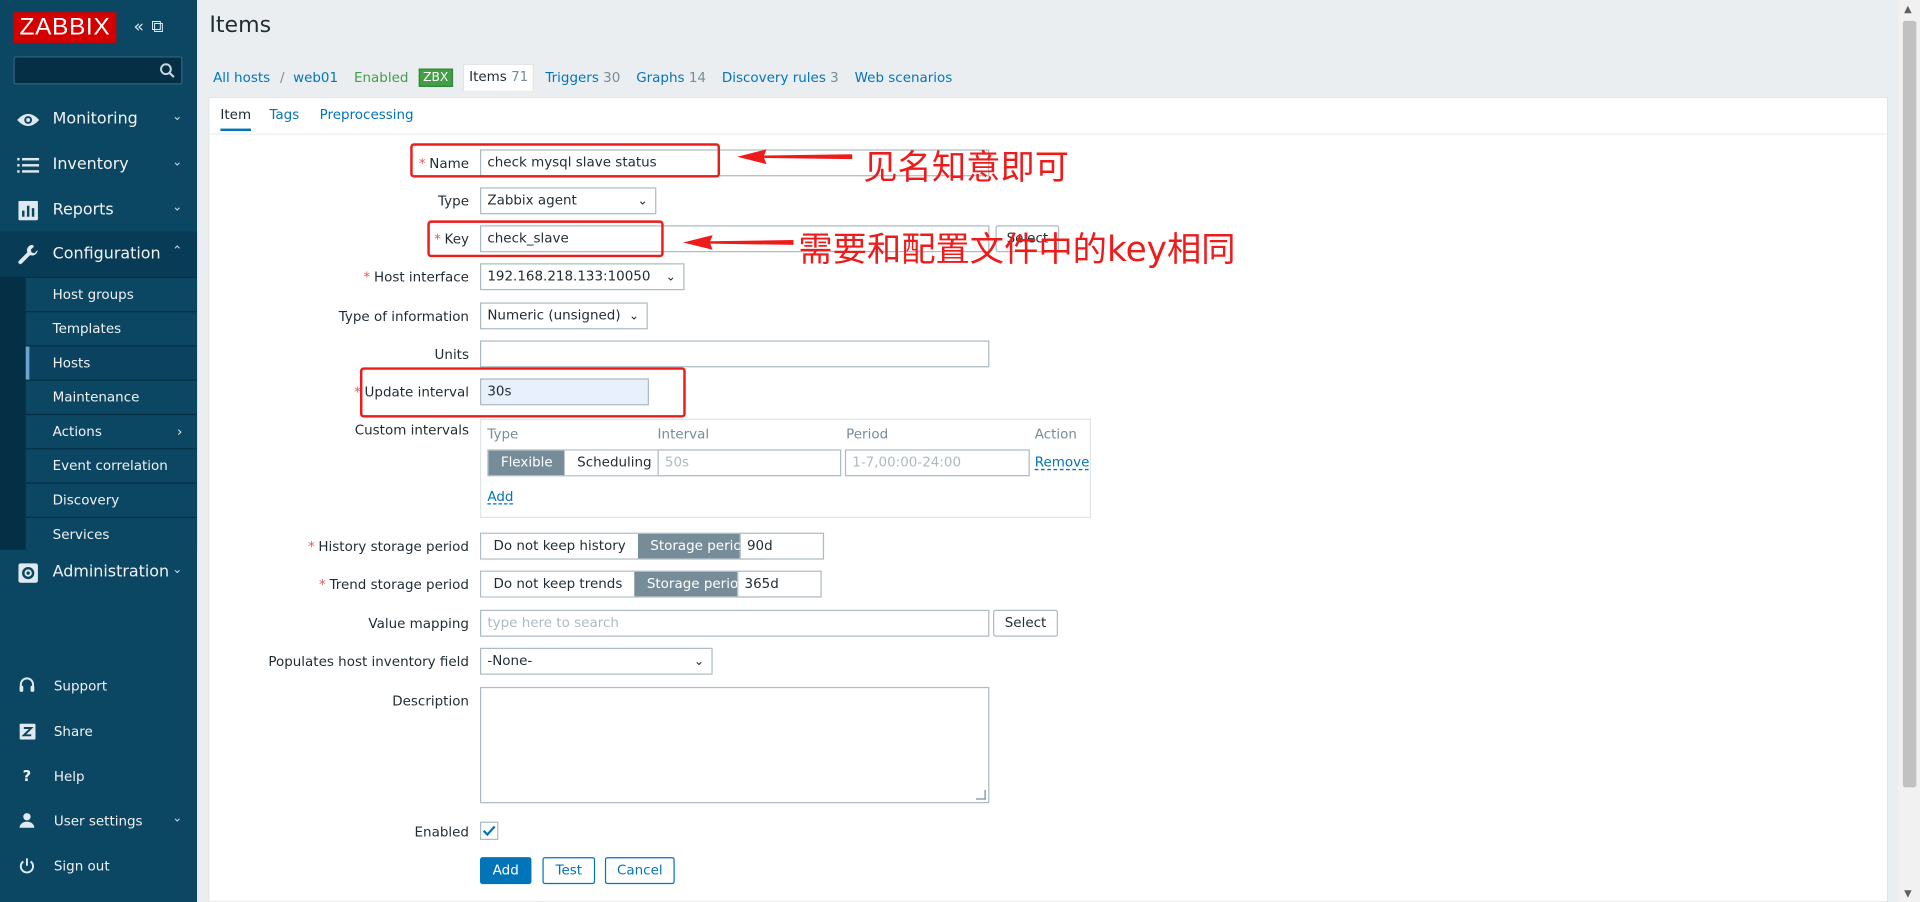  Describe the element at coordinates (28, 572) in the screenshot. I see `gear-icon` at that location.